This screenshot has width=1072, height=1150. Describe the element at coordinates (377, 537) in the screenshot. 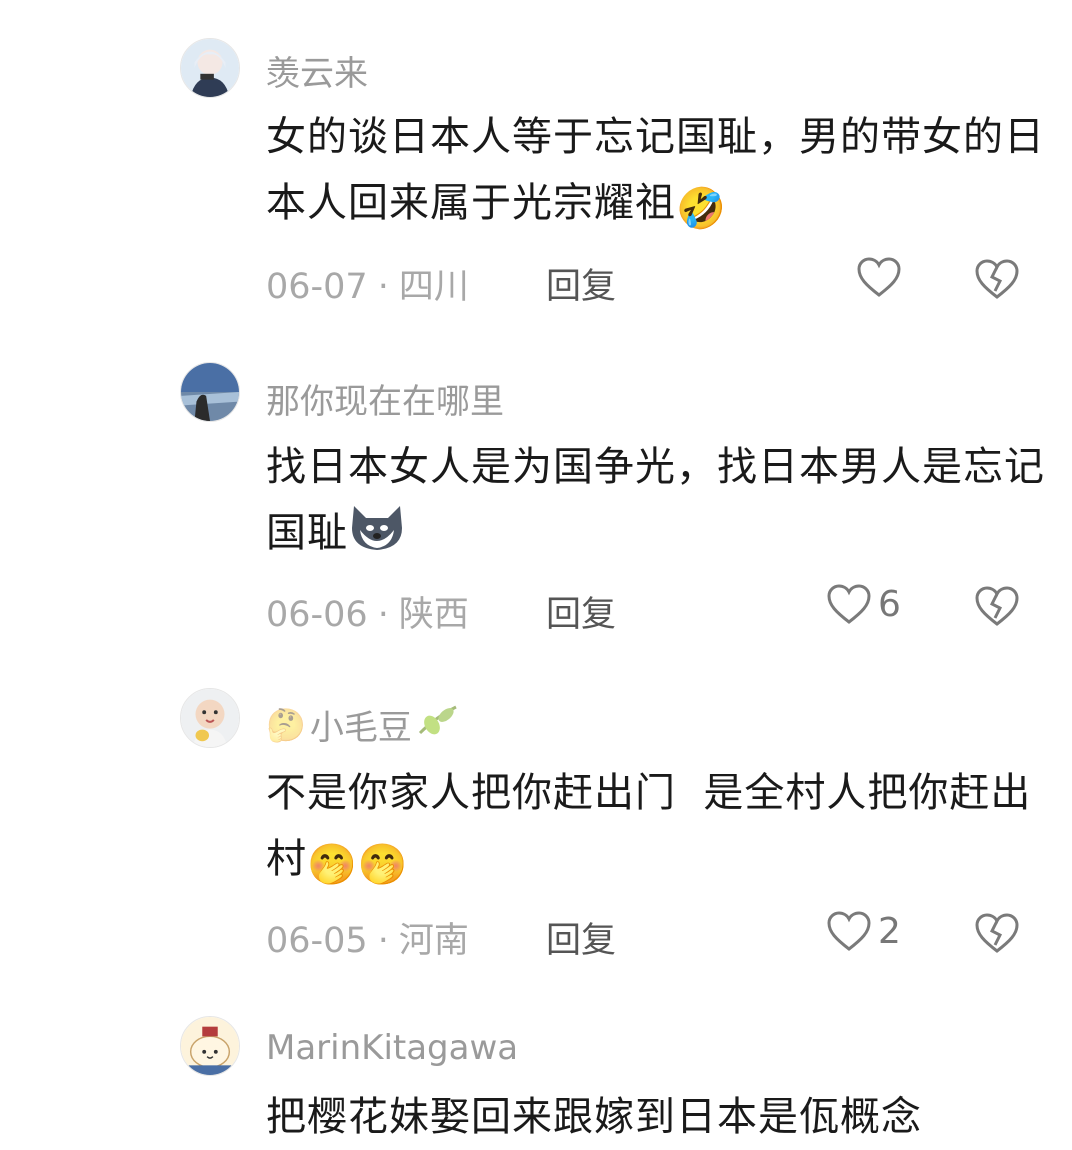

I see `dog-emoji` at that location.